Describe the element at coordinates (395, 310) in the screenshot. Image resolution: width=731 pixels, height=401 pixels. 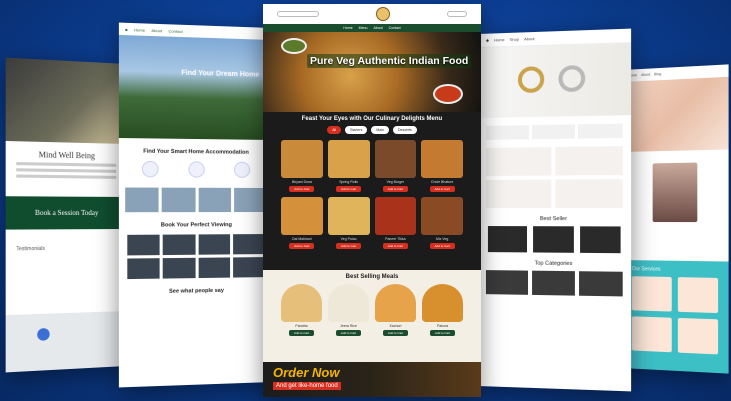
I see `best-item: Kachori Add to Cart` at that location.